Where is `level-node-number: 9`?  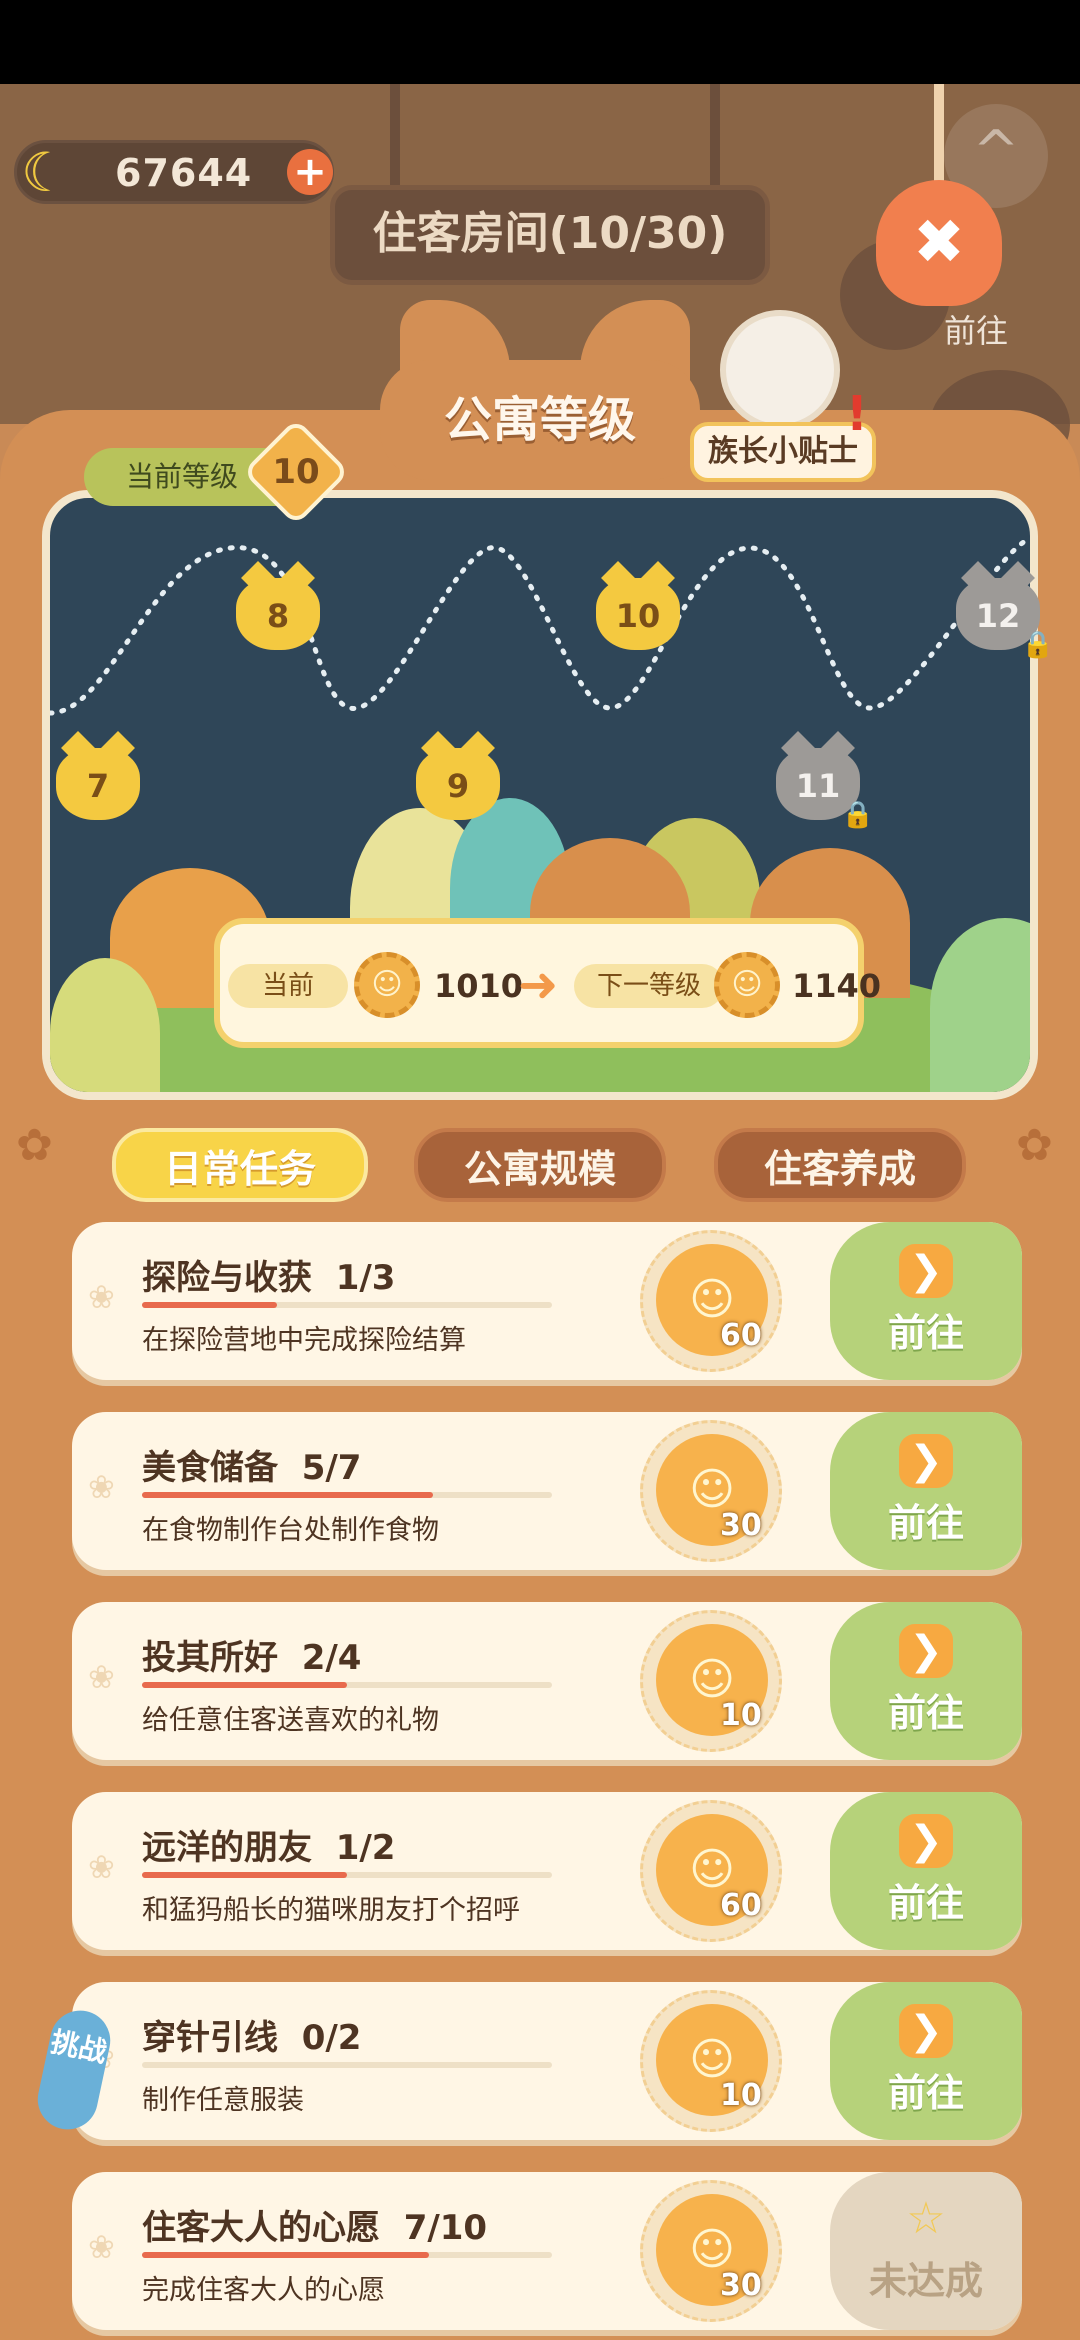 level-node-number: 9 is located at coordinates (458, 786).